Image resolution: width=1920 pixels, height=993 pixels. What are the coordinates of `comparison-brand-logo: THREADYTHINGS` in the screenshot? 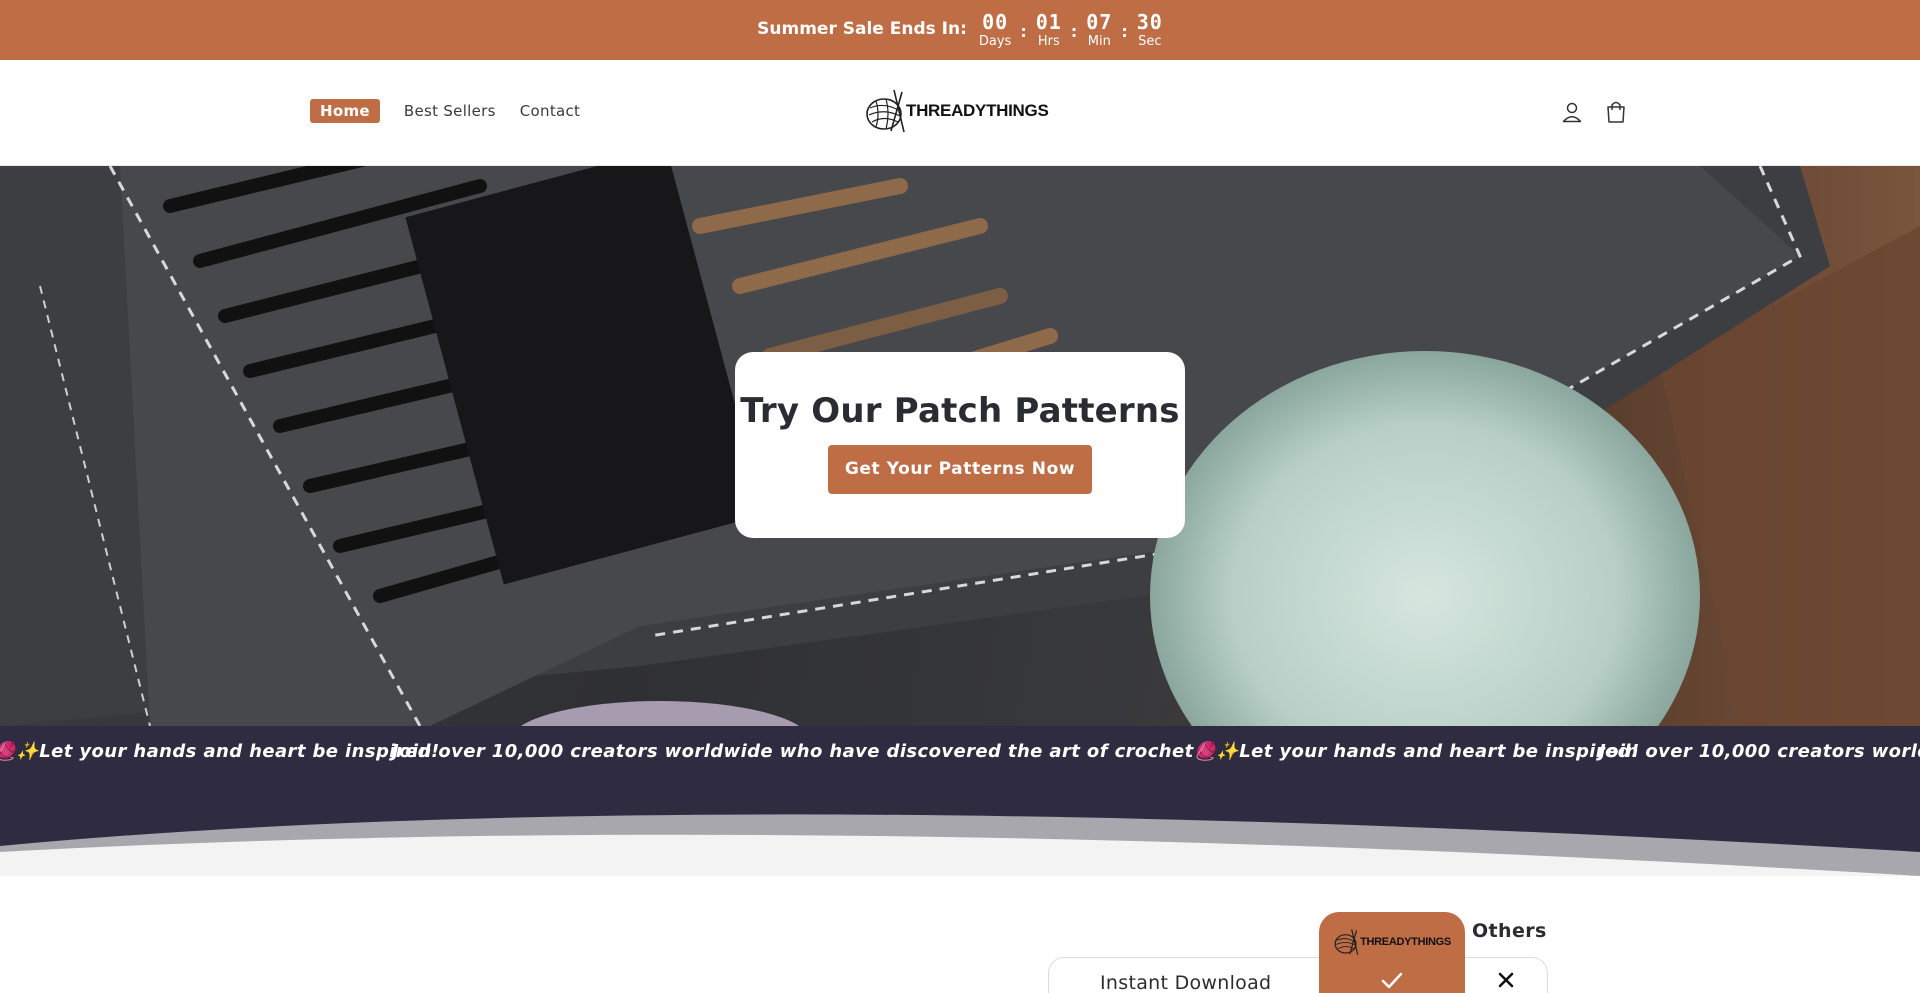 It's located at (1392, 942).